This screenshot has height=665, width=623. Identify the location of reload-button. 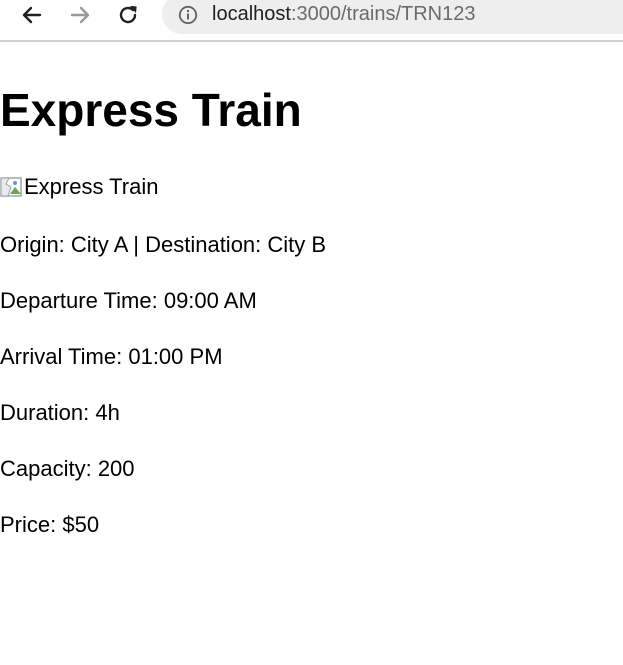
(128, 15).